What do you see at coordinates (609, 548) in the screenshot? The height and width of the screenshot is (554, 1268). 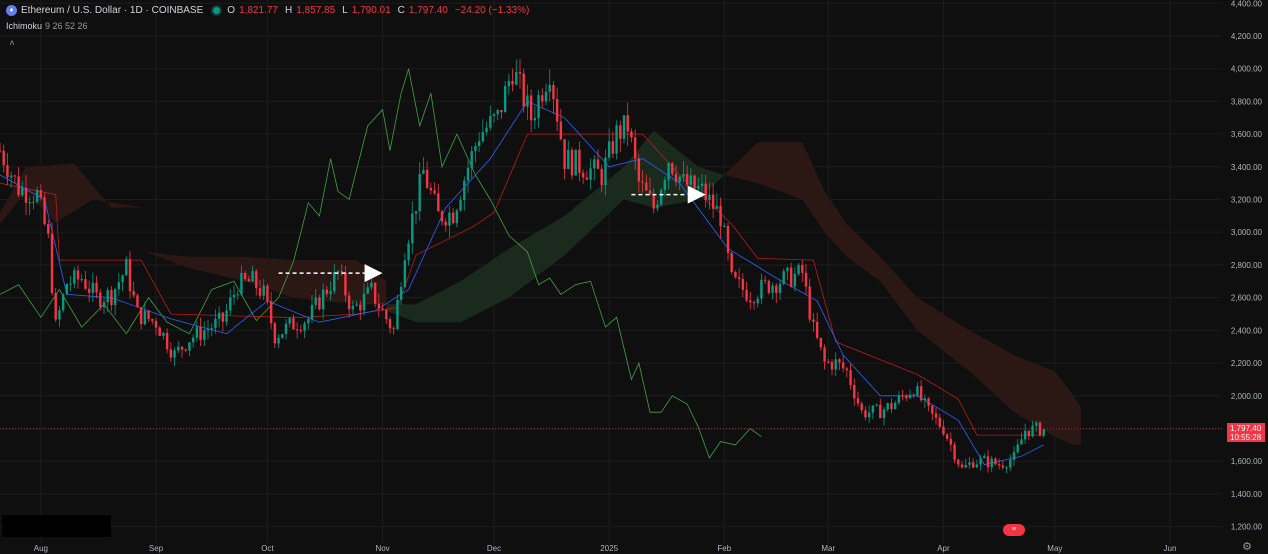 I see `x-tick-label: 2025` at bounding box center [609, 548].